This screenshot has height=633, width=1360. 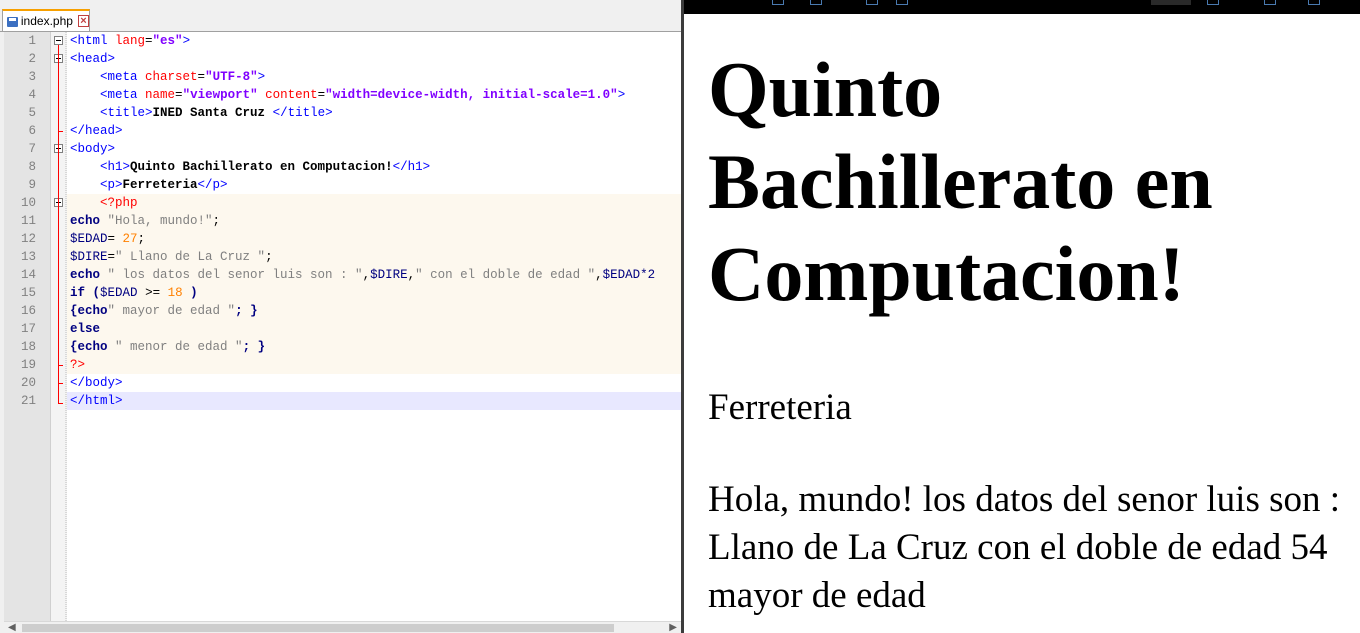 What do you see at coordinates (164, 185) in the screenshot?
I see `code-line-9: <p>Ferreteria</p>` at bounding box center [164, 185].